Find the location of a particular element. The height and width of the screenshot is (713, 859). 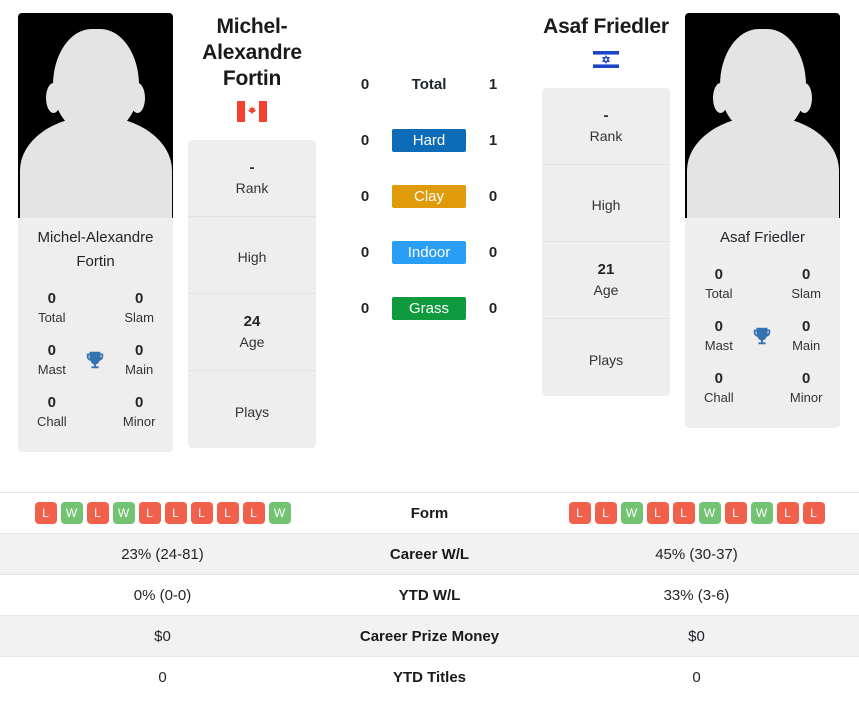

info-label: High is located at coordinates (252, 257).